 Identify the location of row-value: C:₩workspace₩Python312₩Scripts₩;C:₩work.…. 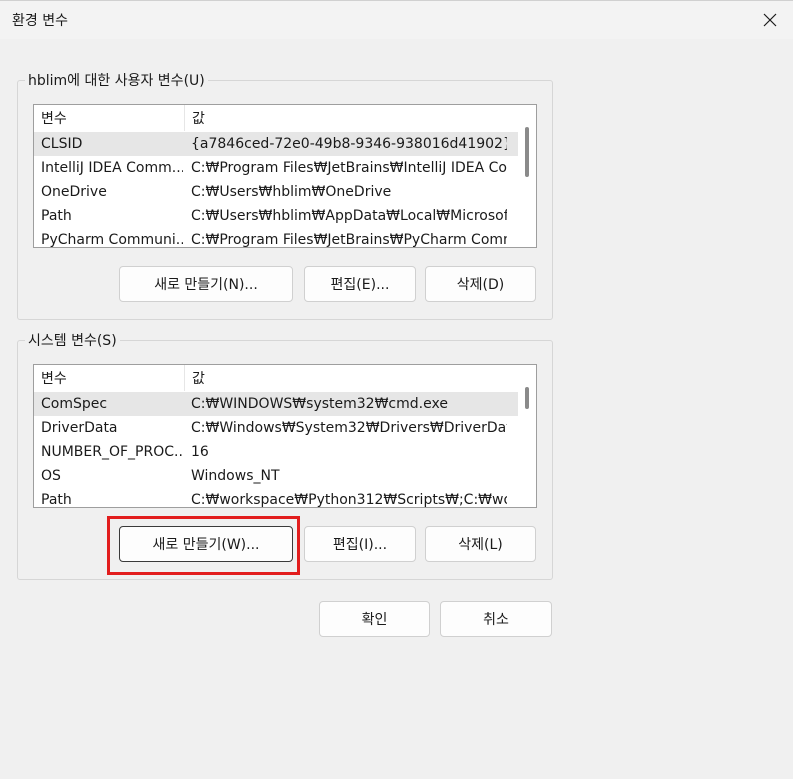
(349, 500).